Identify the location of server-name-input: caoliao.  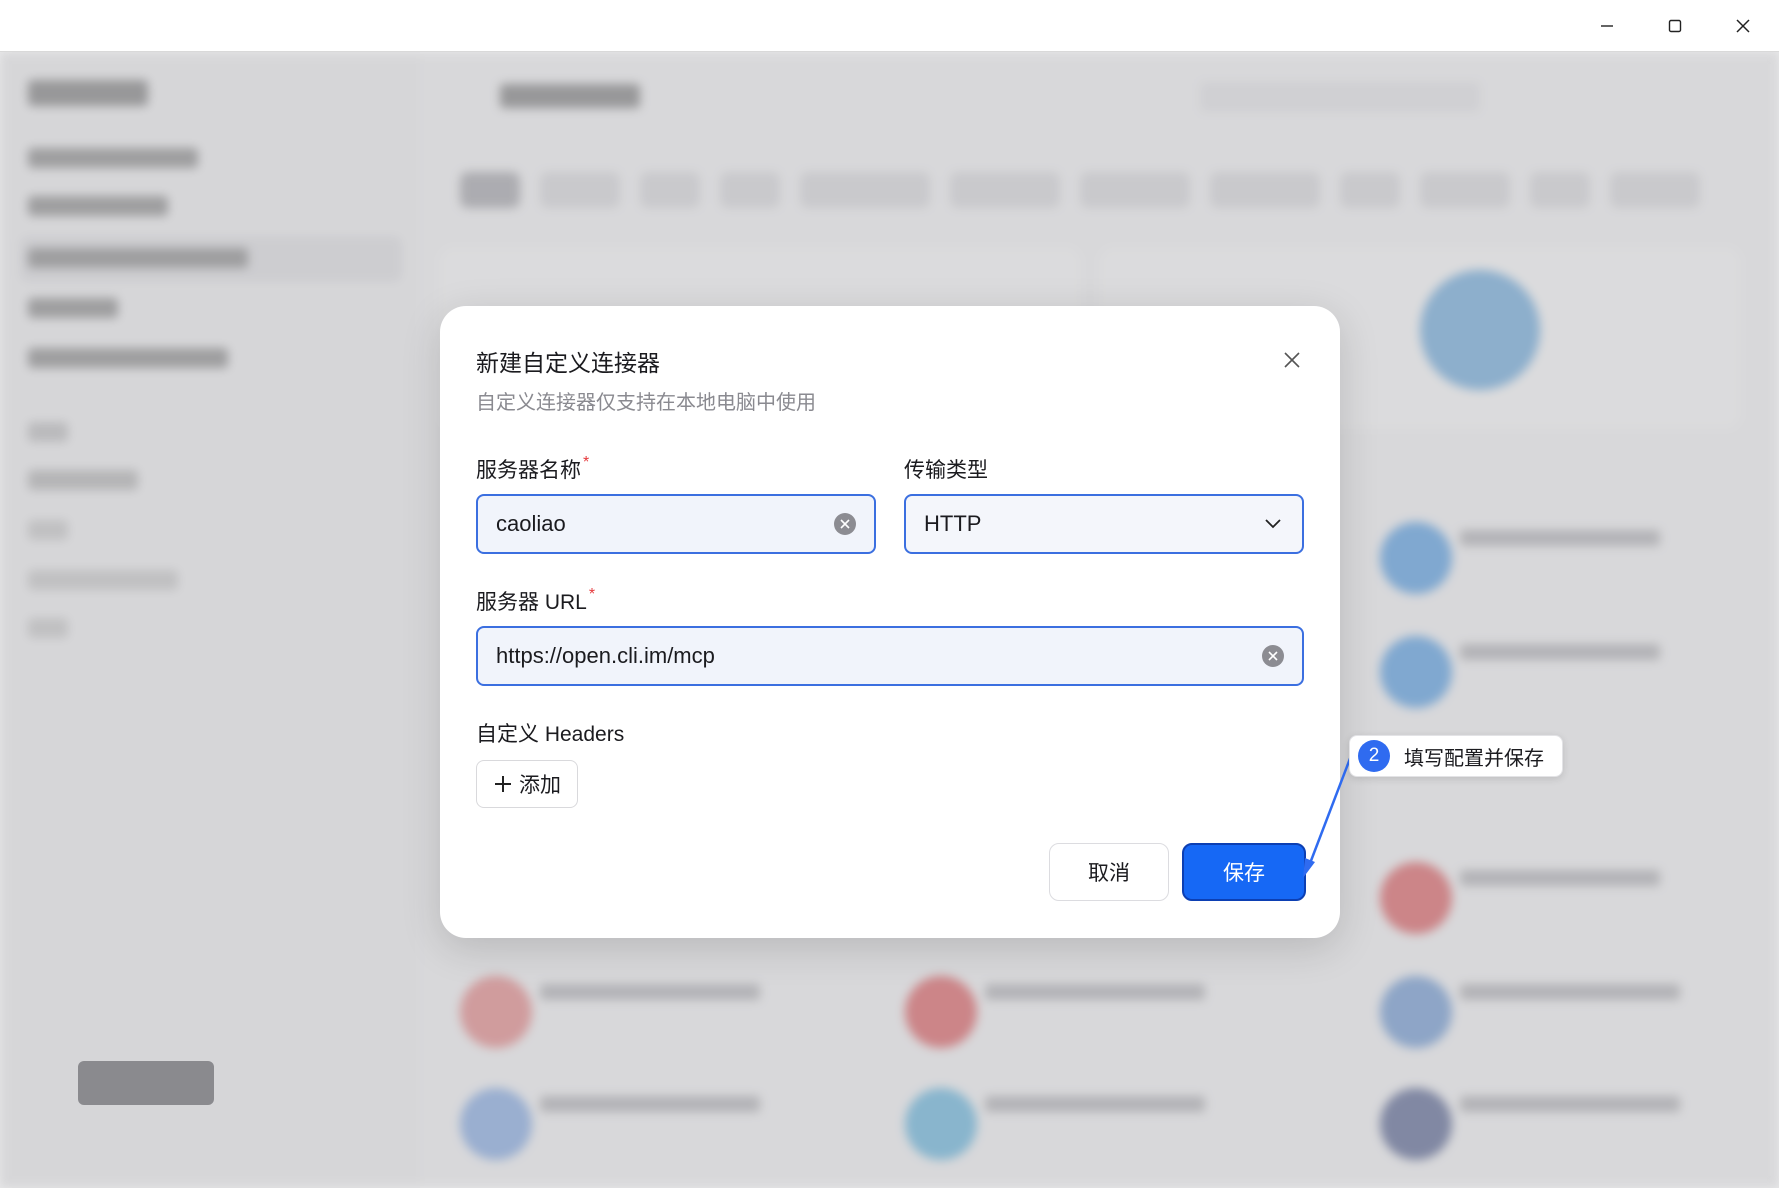
(676, 524).